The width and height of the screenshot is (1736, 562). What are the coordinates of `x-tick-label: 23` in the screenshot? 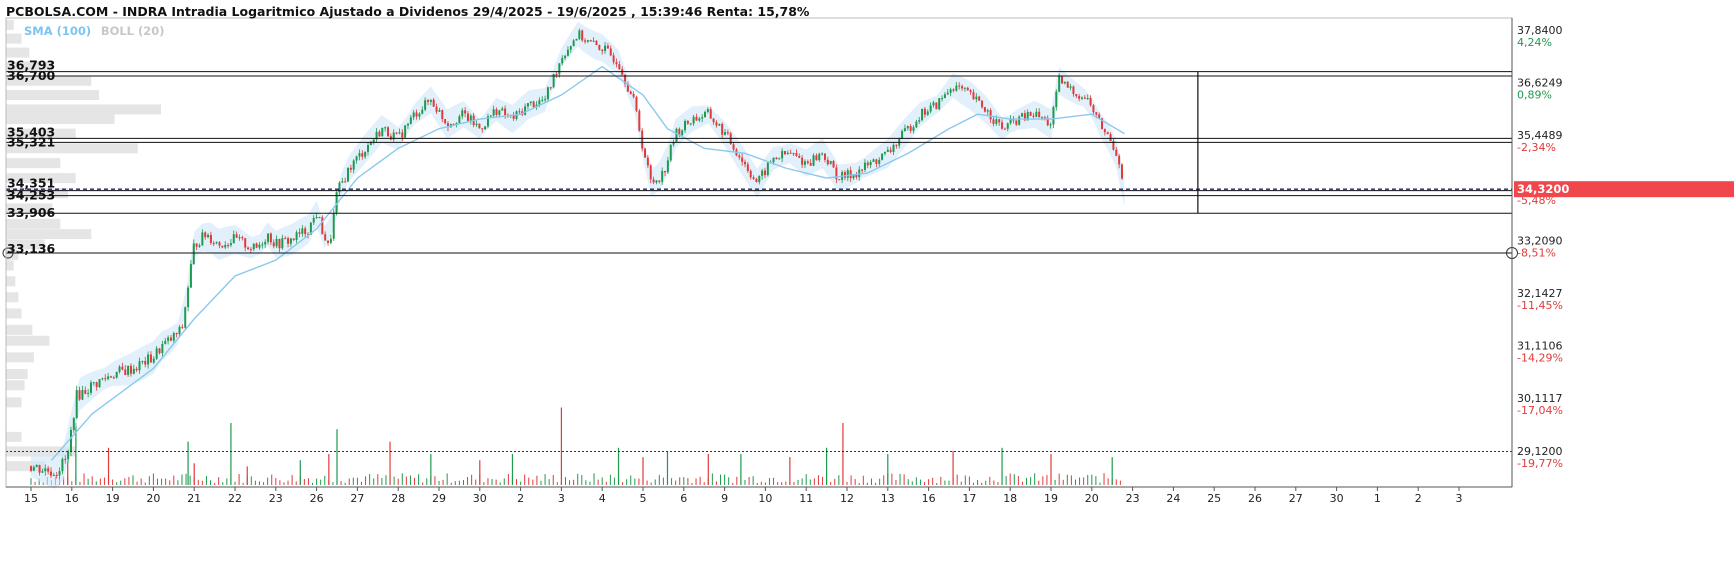 It's located at (276, 498).